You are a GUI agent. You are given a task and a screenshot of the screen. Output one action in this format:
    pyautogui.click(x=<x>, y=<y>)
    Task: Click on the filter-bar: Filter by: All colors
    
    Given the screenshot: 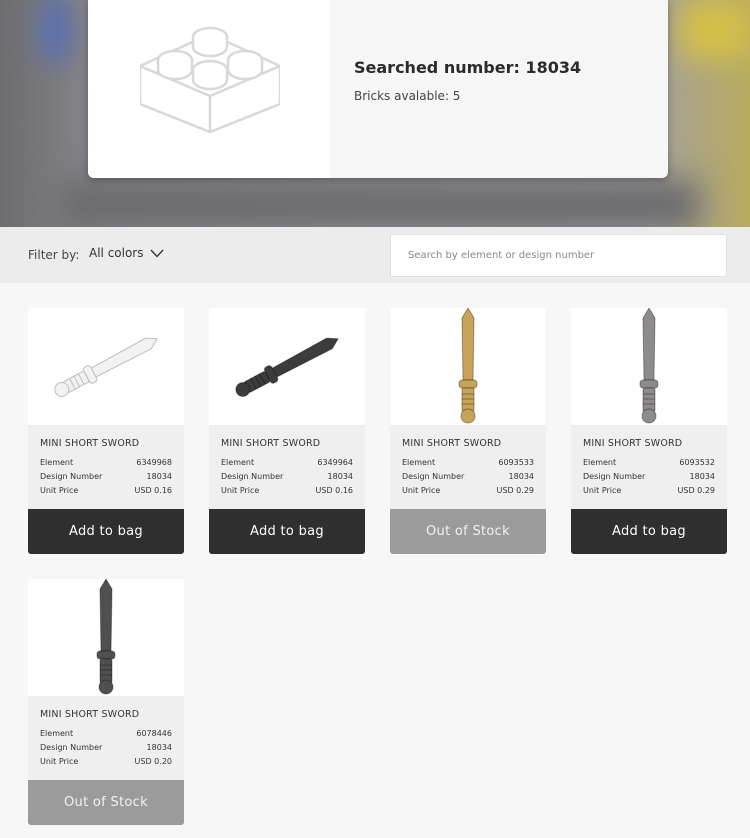 What is the action you would take?
    pyautogui.click(x=375, y=255)
    